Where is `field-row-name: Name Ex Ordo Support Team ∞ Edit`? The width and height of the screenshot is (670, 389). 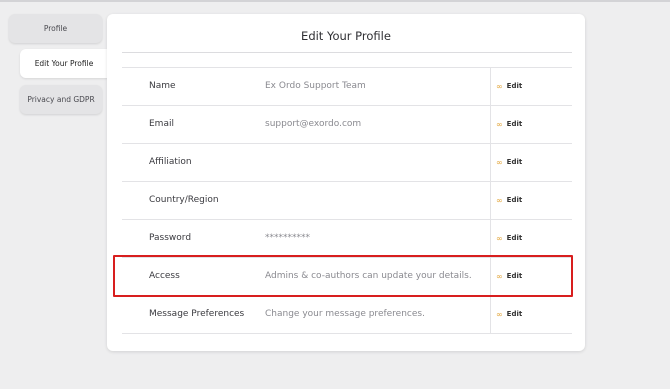 field-row-name: Name Ex Ordo Support Team ∞ Edit is located at coordinates (347, 86).